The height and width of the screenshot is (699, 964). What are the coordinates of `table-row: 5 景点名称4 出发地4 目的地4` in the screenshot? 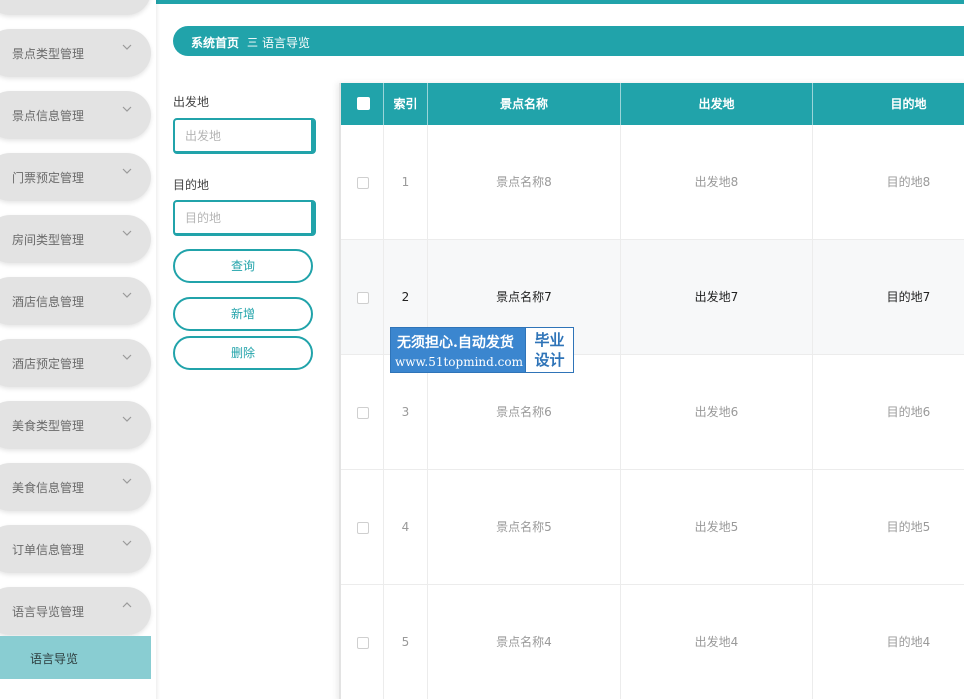 It's located at (652, 642).